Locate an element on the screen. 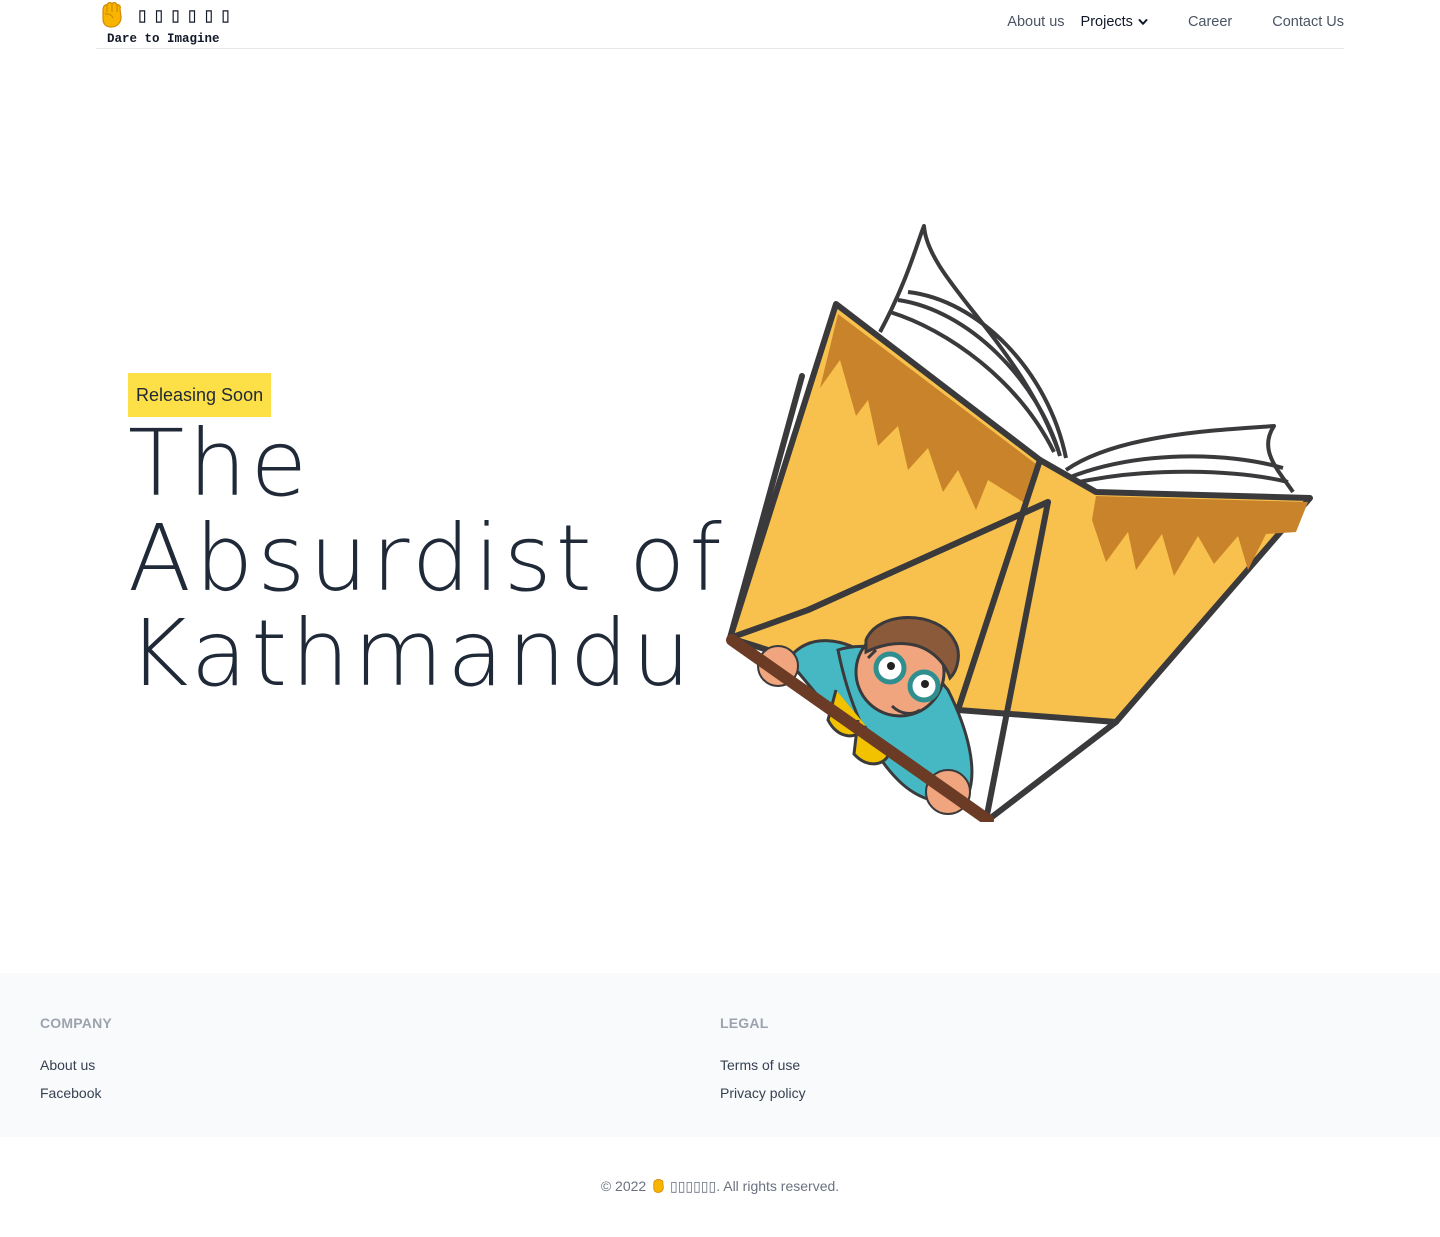  copyright-notice: © 2022 ▯▯▯▯▯▯. All rights reserved. is located at coordinates (720, 1186).